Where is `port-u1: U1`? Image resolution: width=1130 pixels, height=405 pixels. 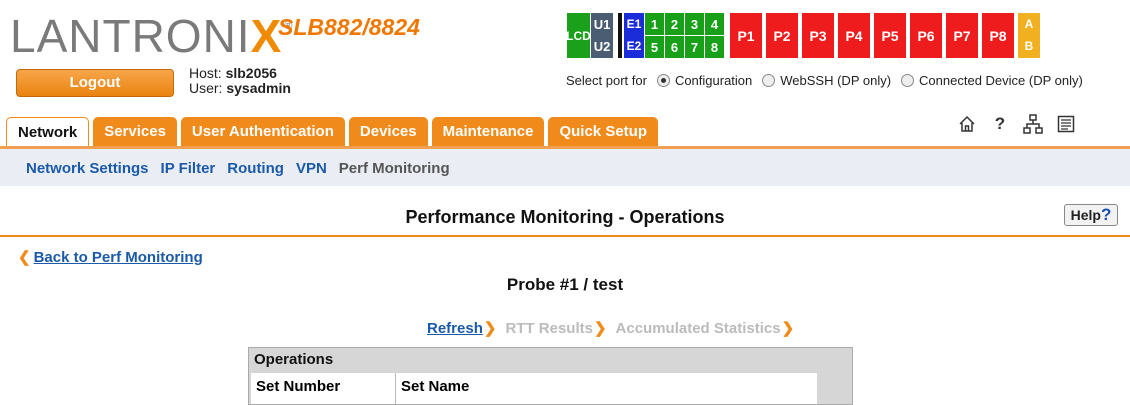 port-u1: U1 is located at coordinates (602, 24).